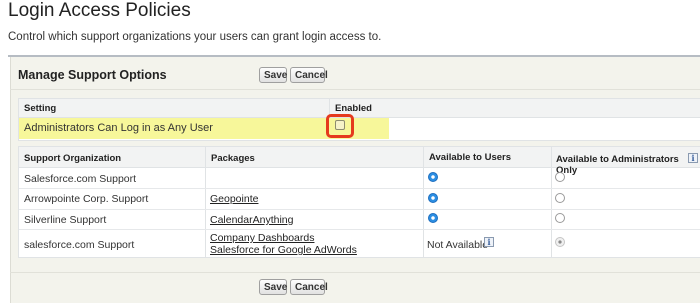  I want to click on row-org-name: Silverline Support, so click(65, 220).